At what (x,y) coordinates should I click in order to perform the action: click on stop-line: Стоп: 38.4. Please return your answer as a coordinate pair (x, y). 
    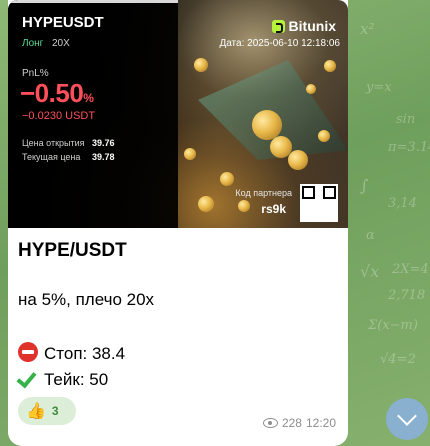
    Looking at the image, I should click on (71, 353).